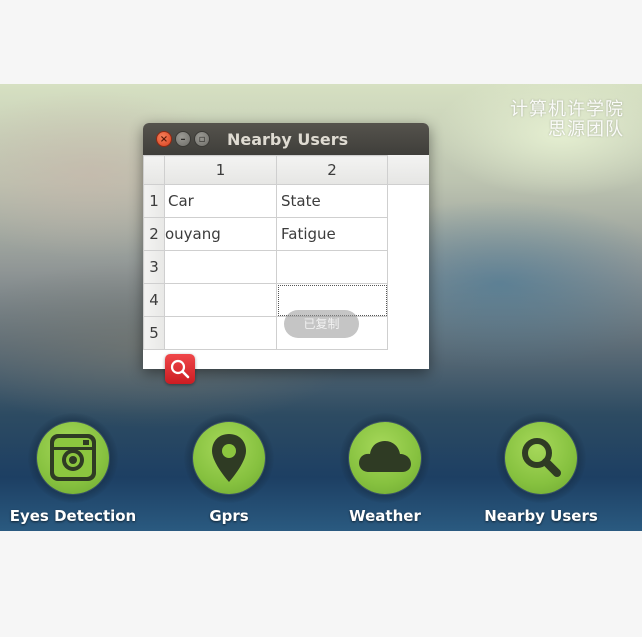 This screenshot has height=637, width=642. I want to click on search-button, so click(180, 369).